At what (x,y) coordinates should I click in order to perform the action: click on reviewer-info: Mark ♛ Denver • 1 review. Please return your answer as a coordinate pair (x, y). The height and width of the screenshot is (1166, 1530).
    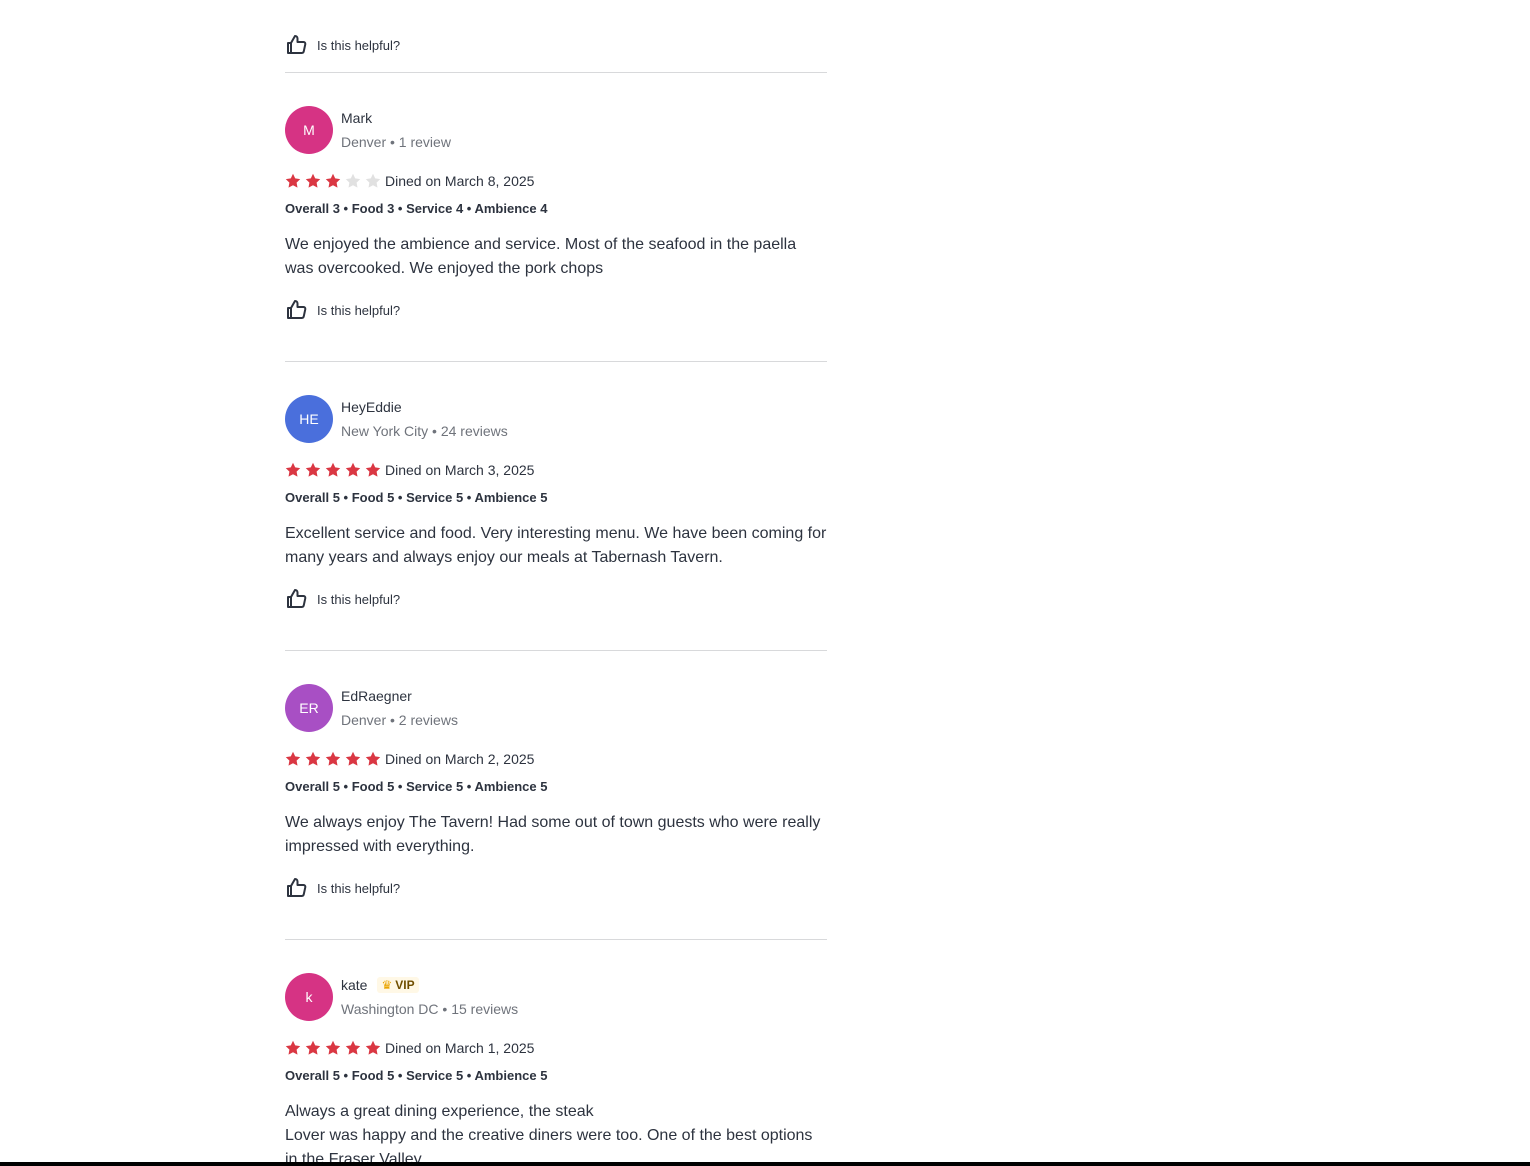
    Looking at the image, I should click on (396, 130).